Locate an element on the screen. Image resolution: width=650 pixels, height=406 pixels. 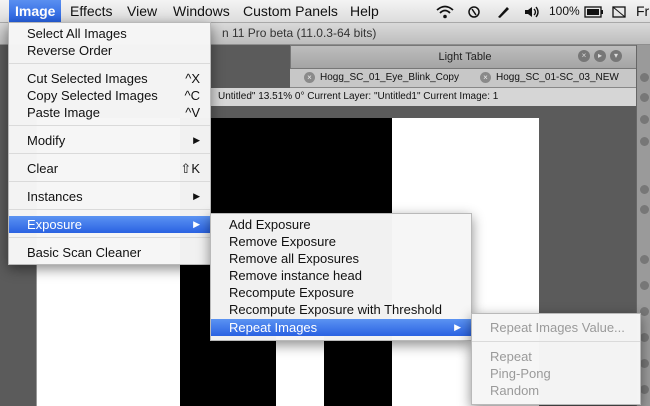
window-title: n 11 Pro beta (11.0.3-64 bits) is located at coordinates (299, 33).